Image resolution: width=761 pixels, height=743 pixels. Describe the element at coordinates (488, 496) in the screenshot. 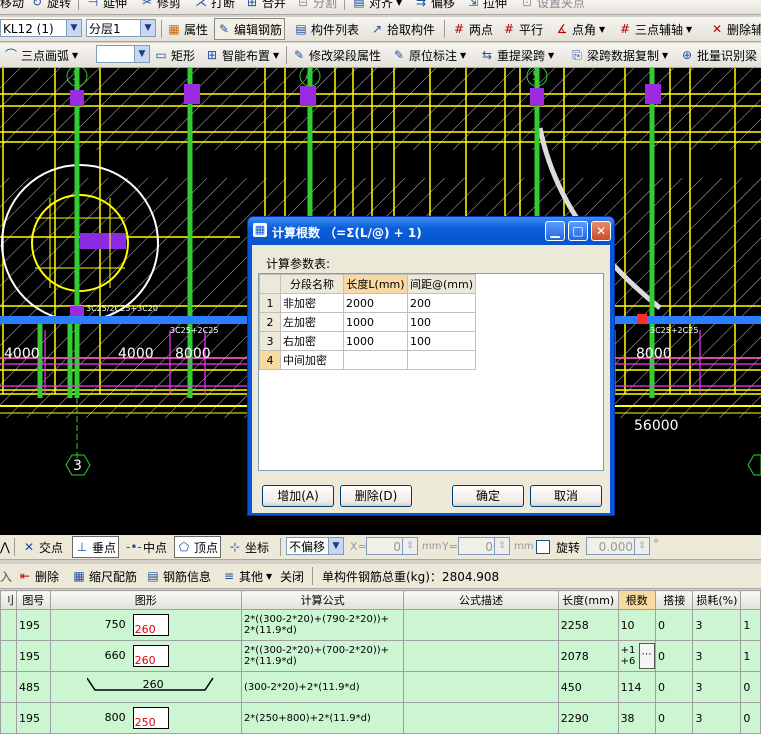

I see `ok-button: 确定` at that location.